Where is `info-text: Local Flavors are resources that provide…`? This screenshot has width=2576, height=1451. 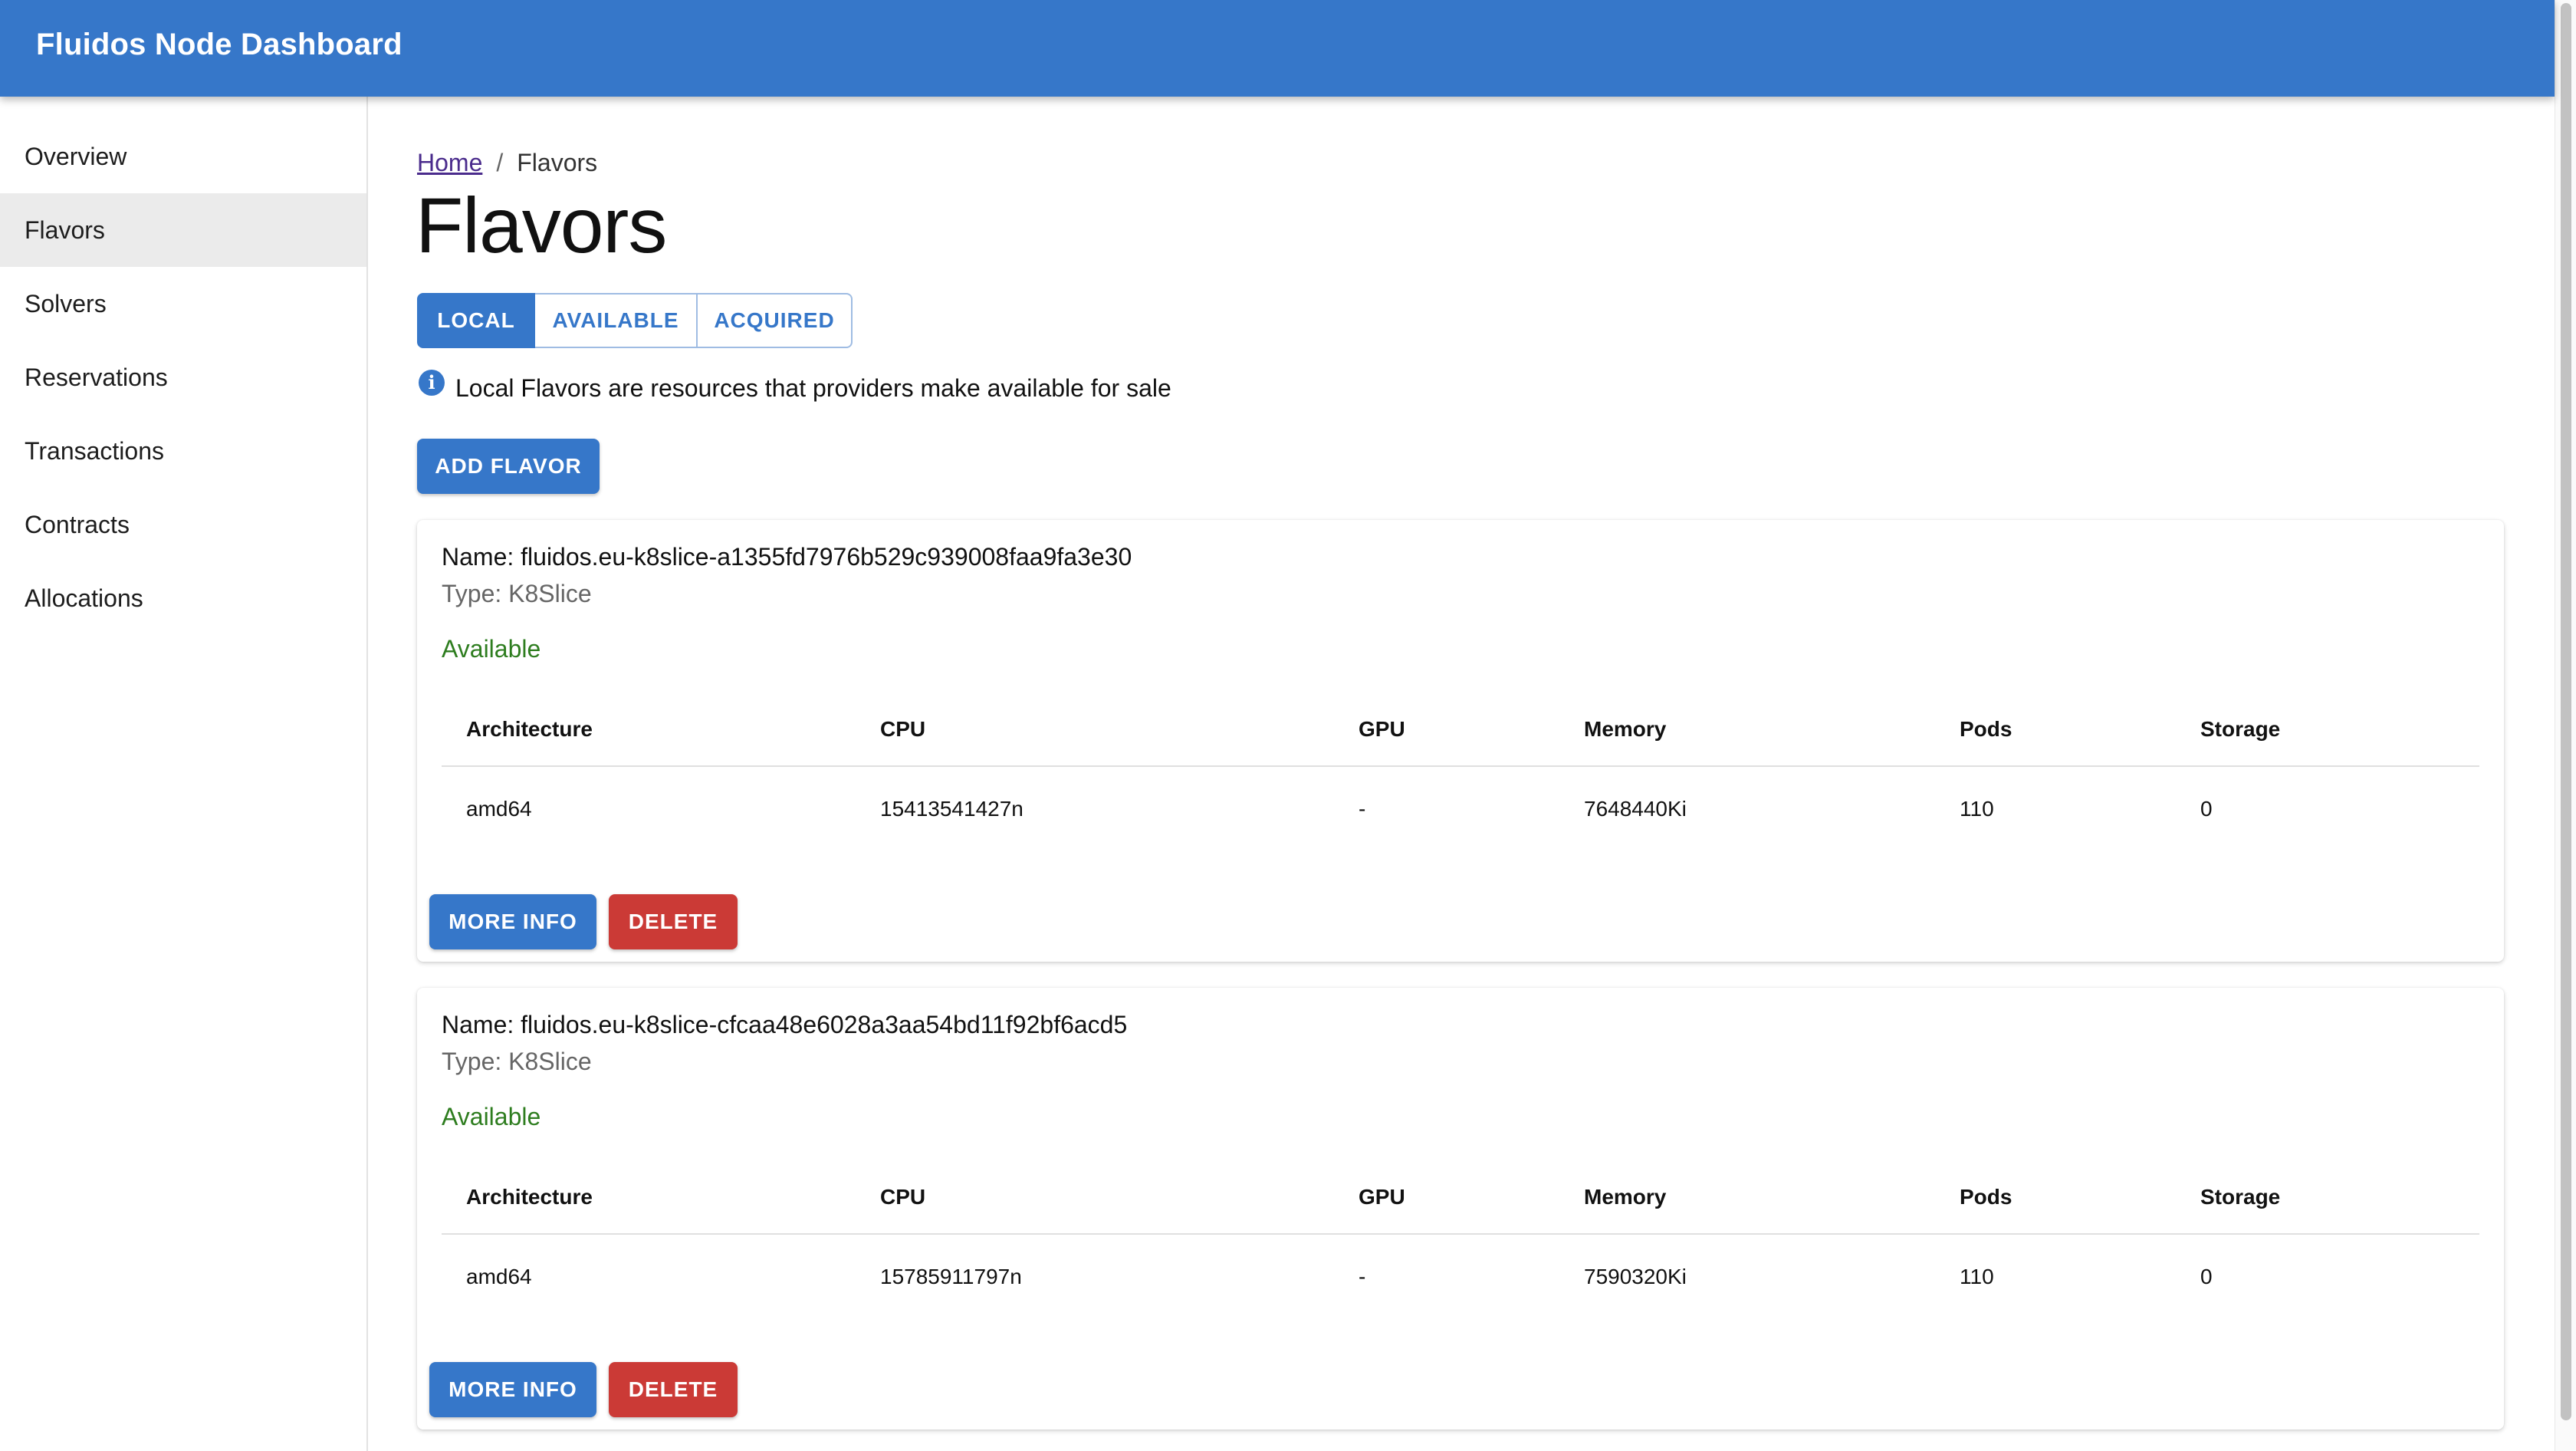
info-text: Local Flavors are resources that provide… is located at coordinates (813, 388).